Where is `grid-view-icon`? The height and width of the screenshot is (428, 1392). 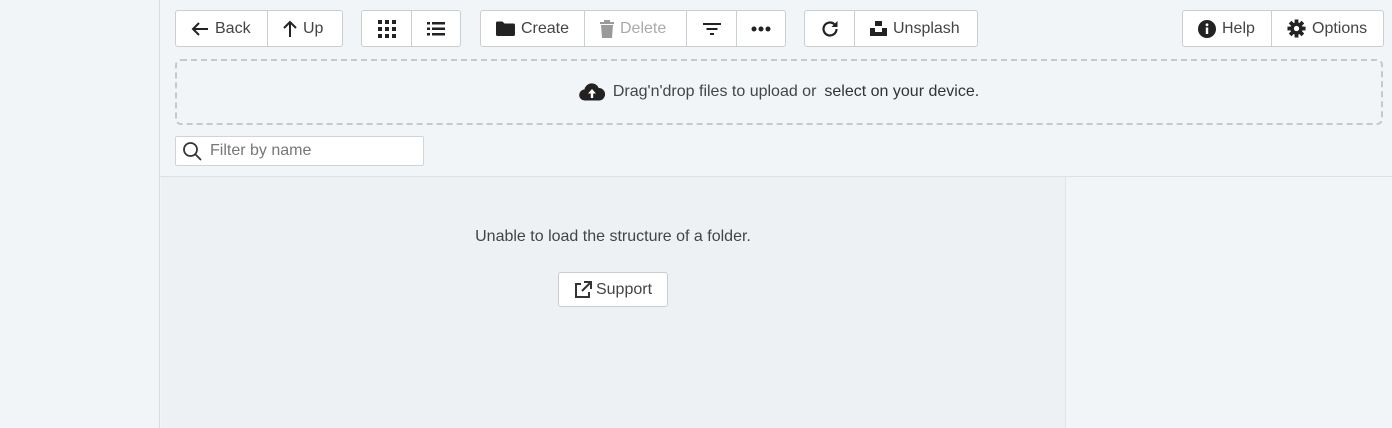 grid-view-icon is located at coordinates (386, 28).